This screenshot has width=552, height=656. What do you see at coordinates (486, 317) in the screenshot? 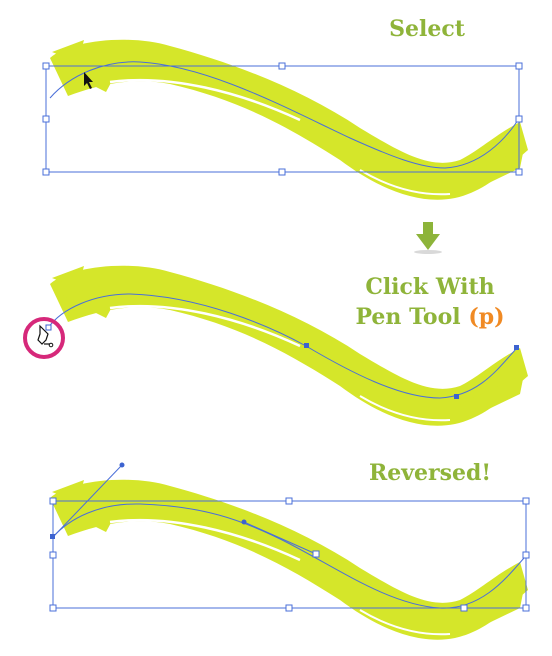
I see `shortcut-key: (p)` at bounding box center [486, 317].